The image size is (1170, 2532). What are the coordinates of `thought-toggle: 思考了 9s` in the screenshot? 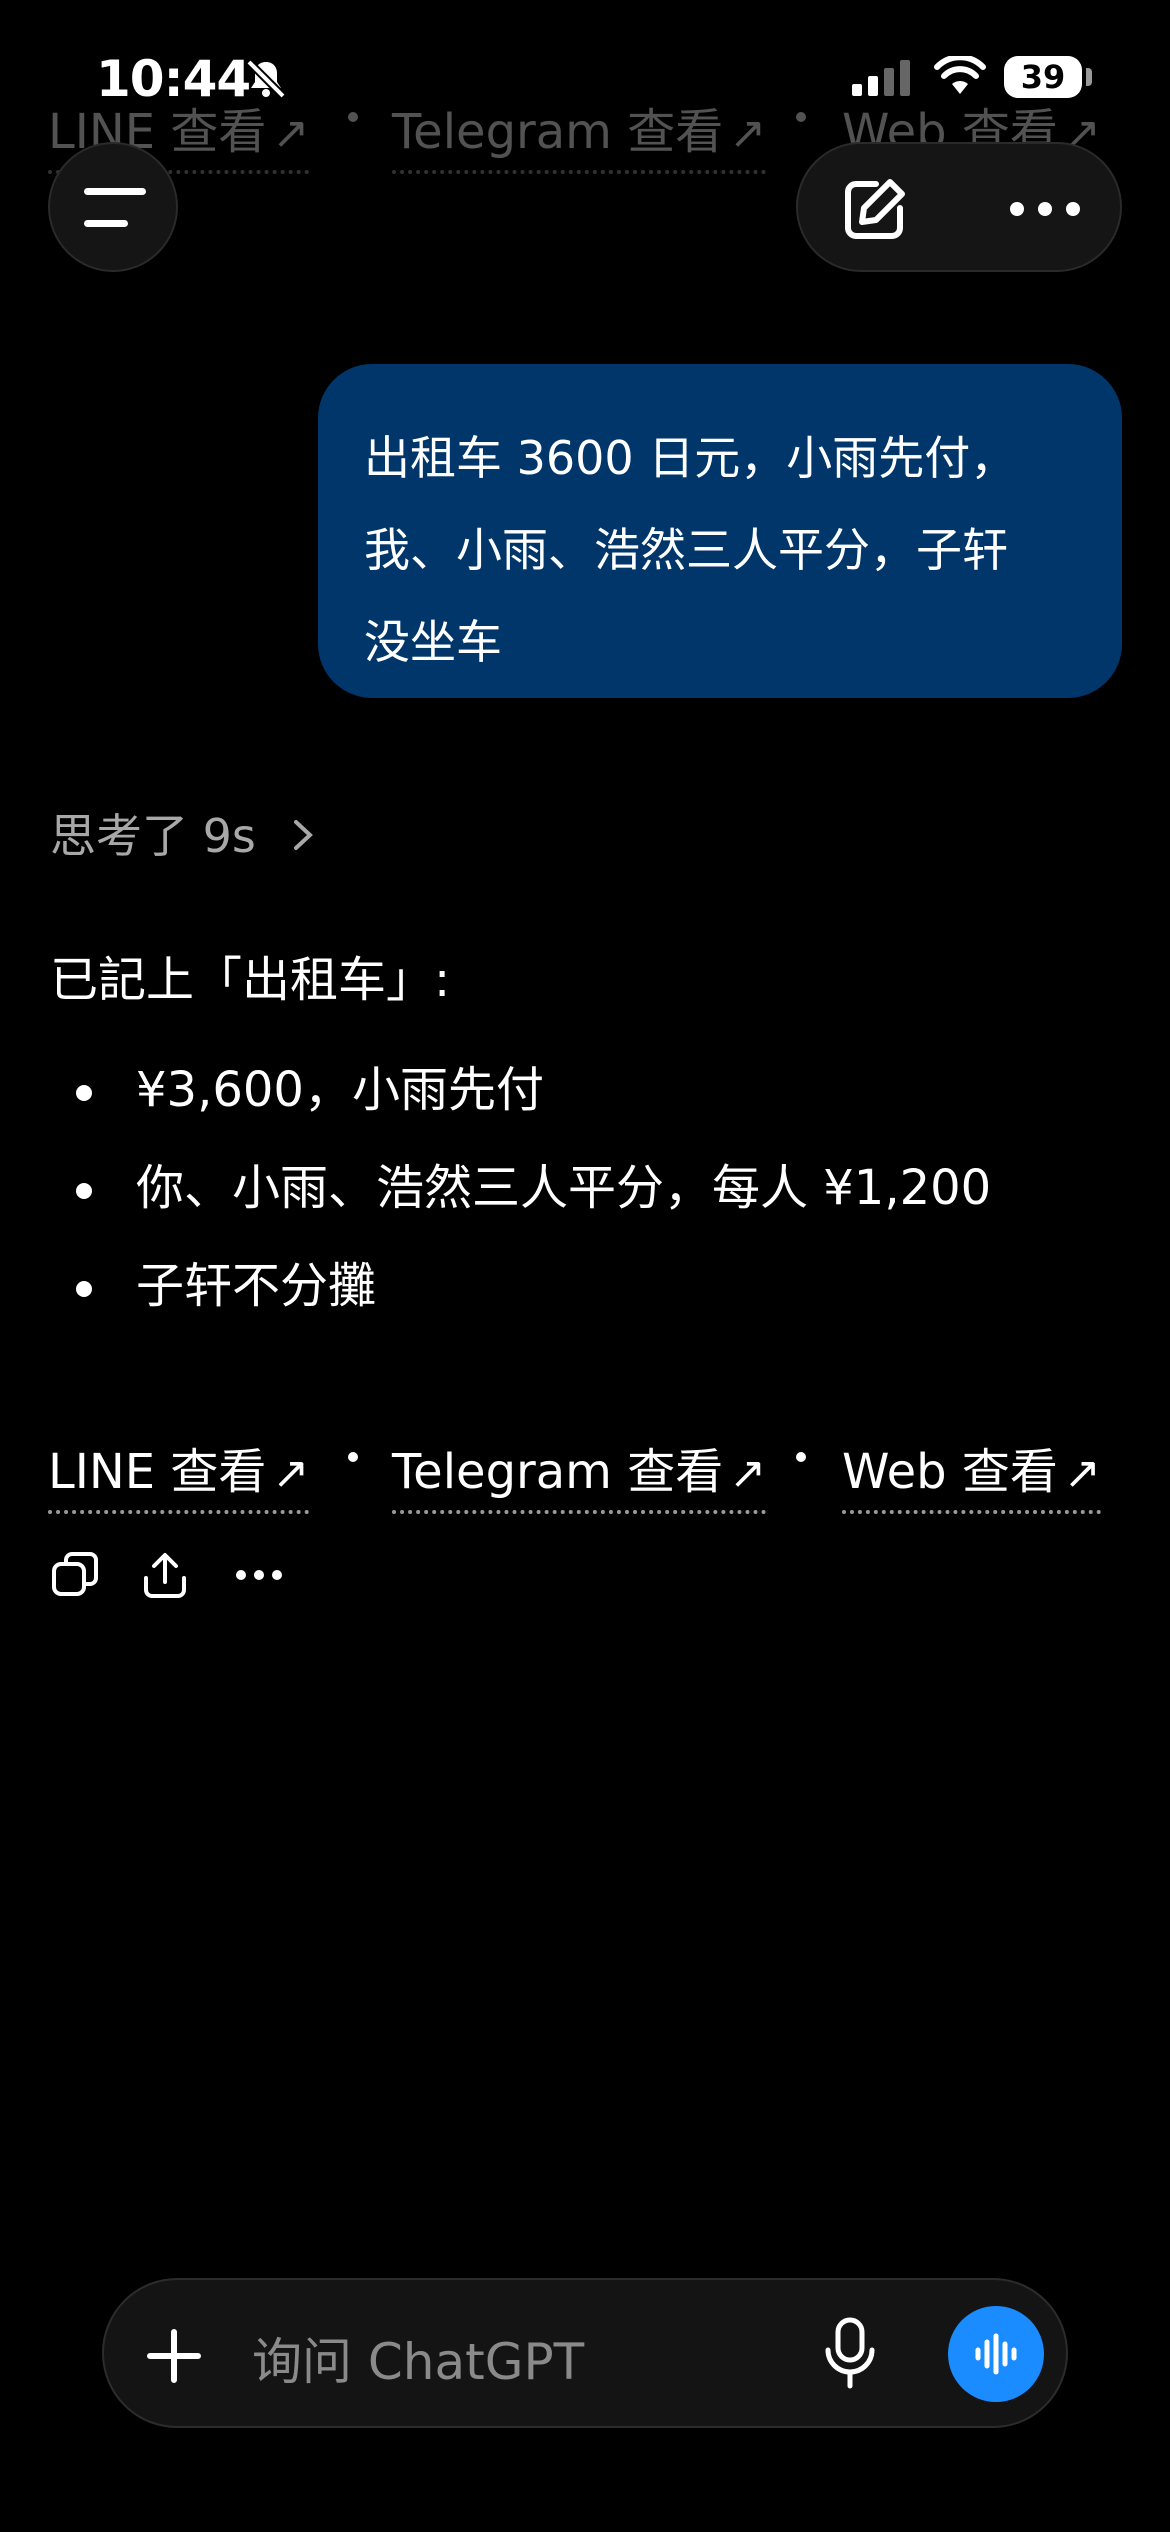 It's located at (182, 833).